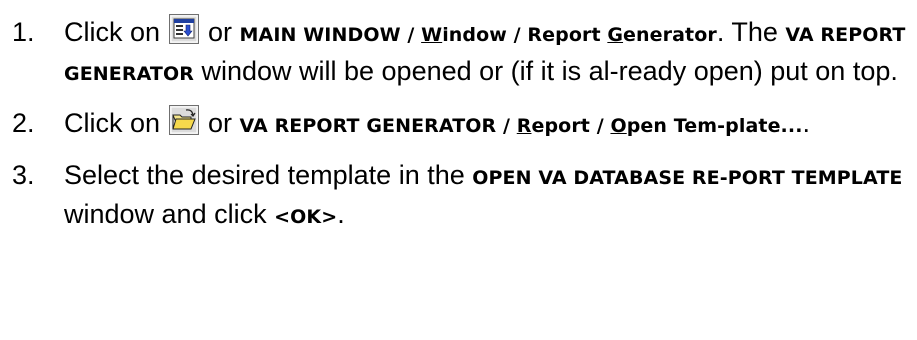  I want to click on step-text: . The, so click(751, 32).